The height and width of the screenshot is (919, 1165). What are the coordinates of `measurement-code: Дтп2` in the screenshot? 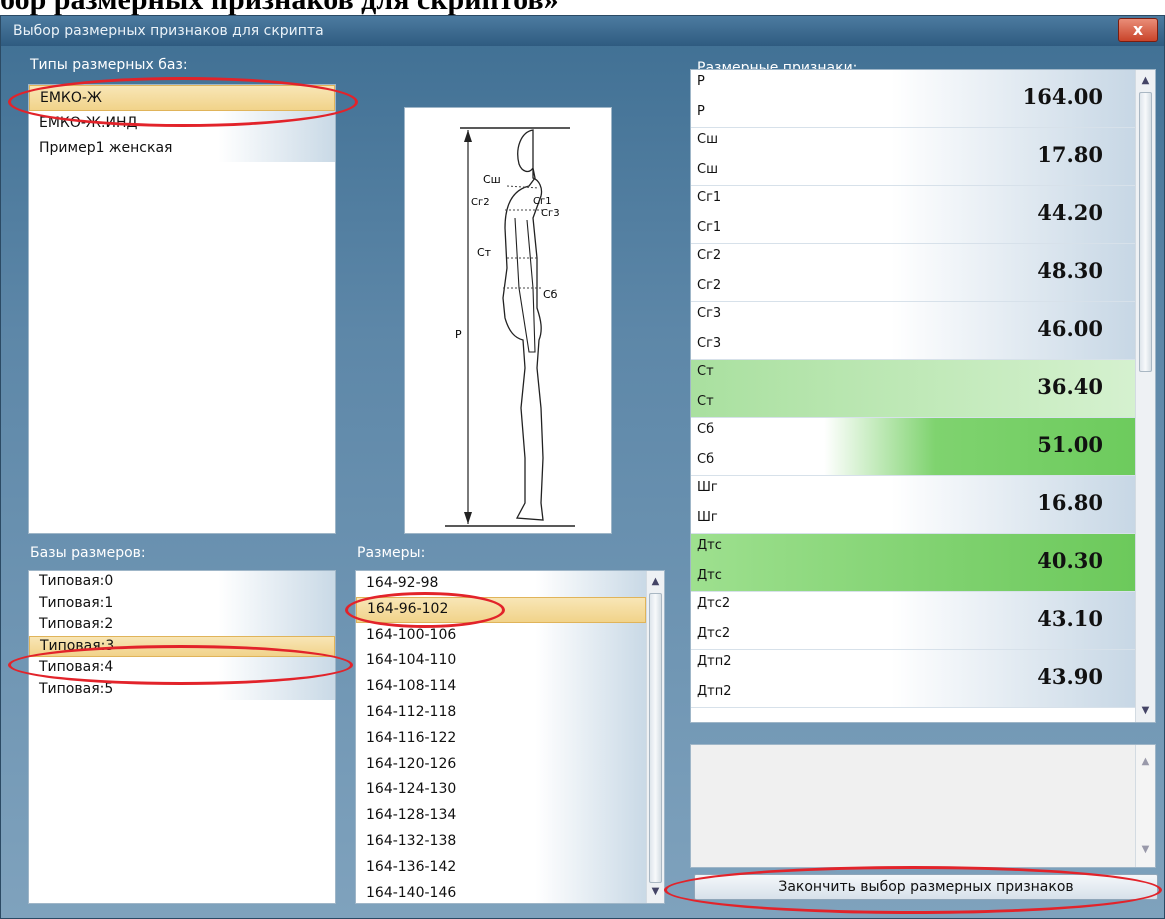 It's located at (714, 661).